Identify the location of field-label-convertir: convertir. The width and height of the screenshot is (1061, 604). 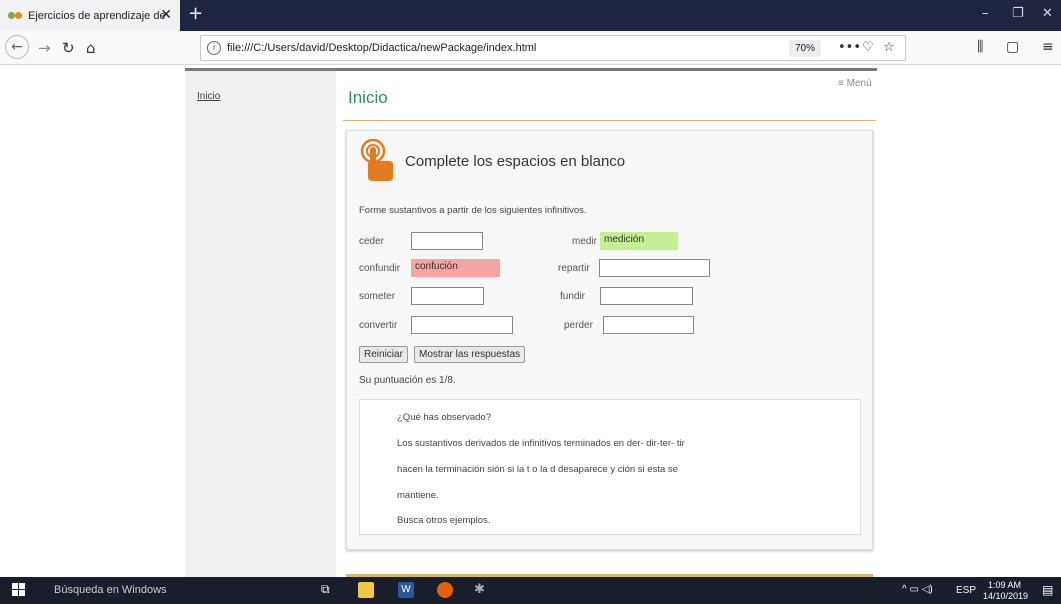
(378, 325).